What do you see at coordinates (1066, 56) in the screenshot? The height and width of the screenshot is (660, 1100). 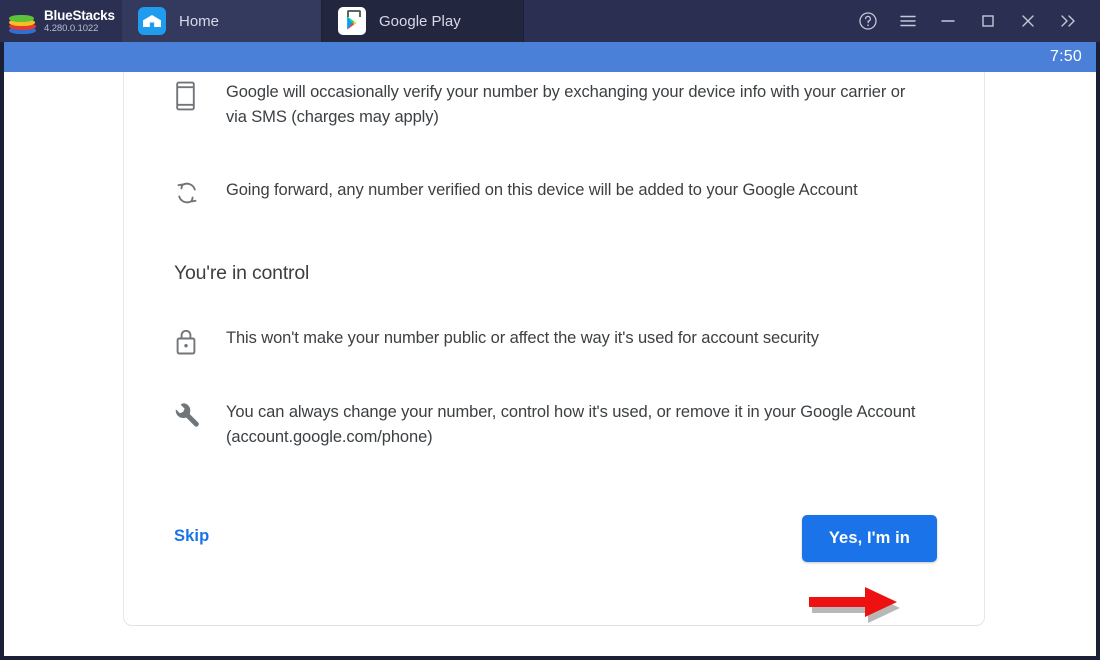 I see `status-bar-clock: 7:50` at bounding box center [1066, 56].